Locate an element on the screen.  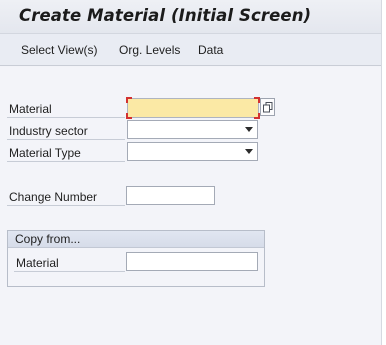
material-type-label: Material Type is located at coordinates (45, 153).